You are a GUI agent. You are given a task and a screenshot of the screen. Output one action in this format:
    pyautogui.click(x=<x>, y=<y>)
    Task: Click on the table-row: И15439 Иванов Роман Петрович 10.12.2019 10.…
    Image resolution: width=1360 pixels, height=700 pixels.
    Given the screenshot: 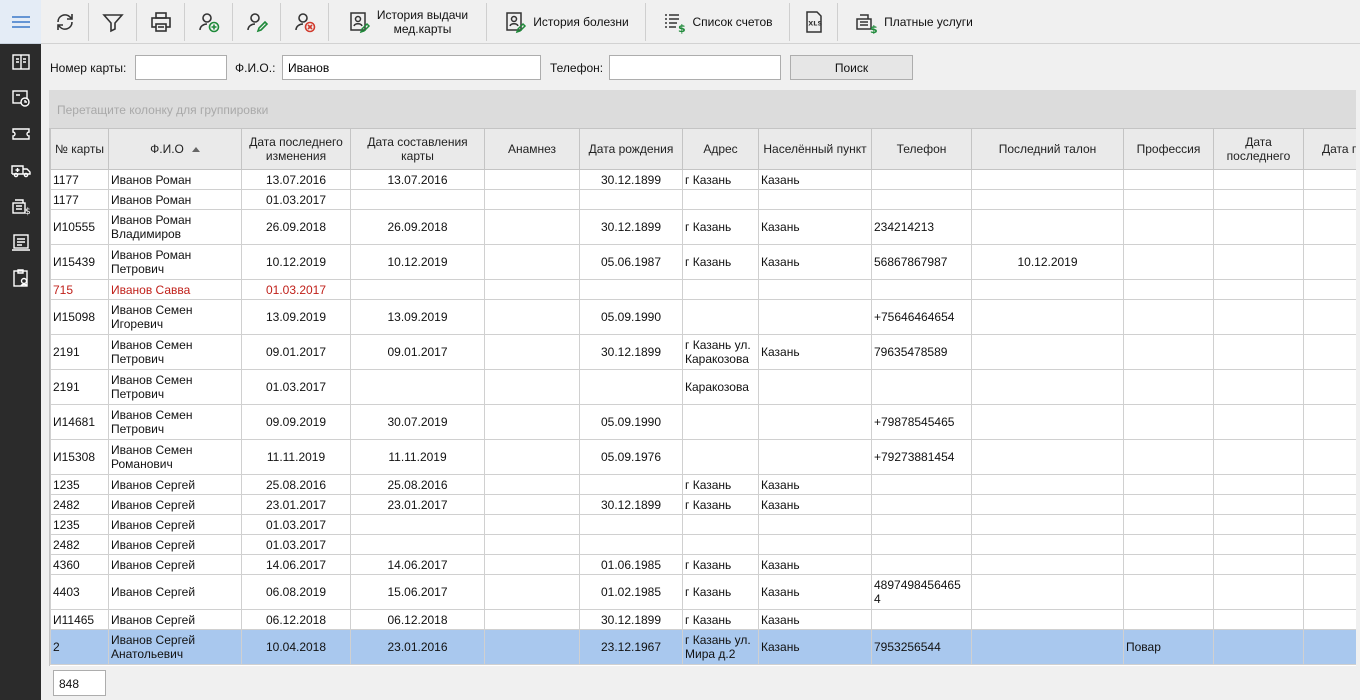 What is the action you would take?
    pyautogui.click(x=703, y=262)
    